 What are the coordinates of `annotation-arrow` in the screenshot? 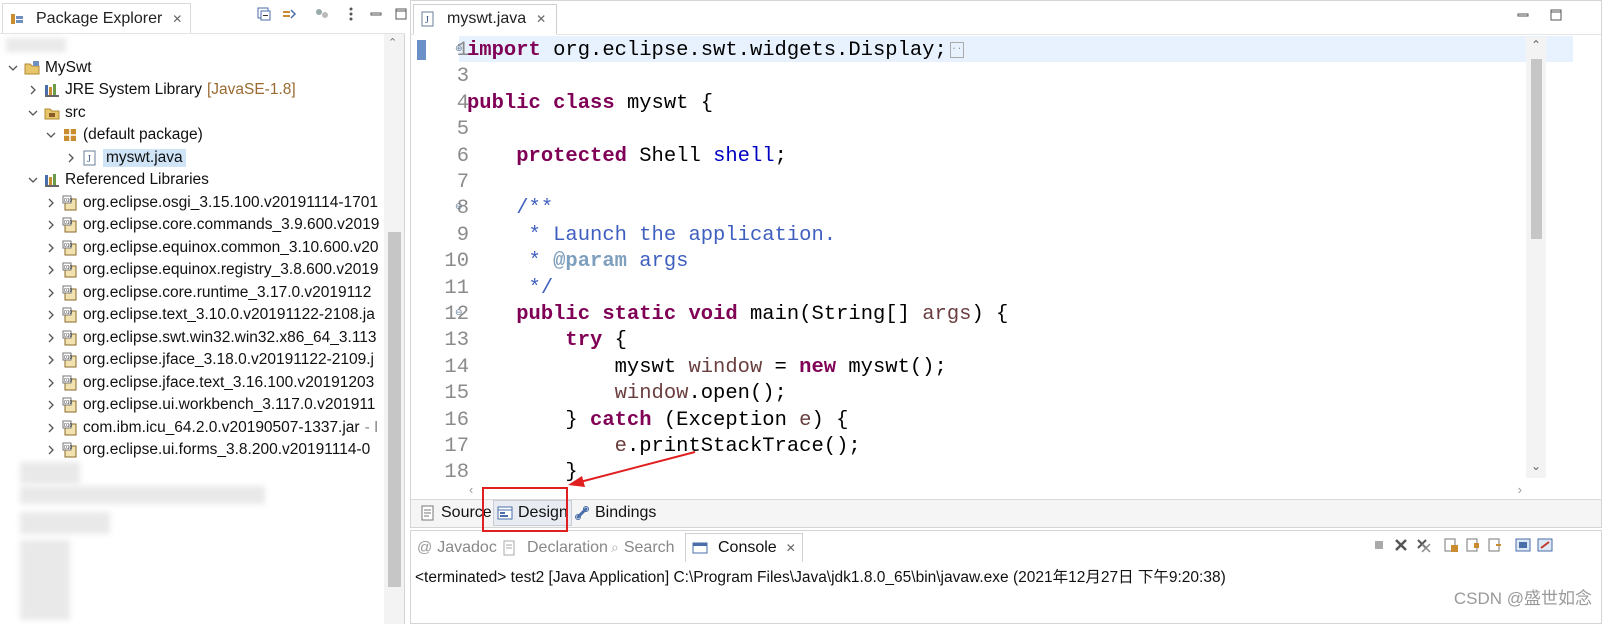 It's located at (632, 469).